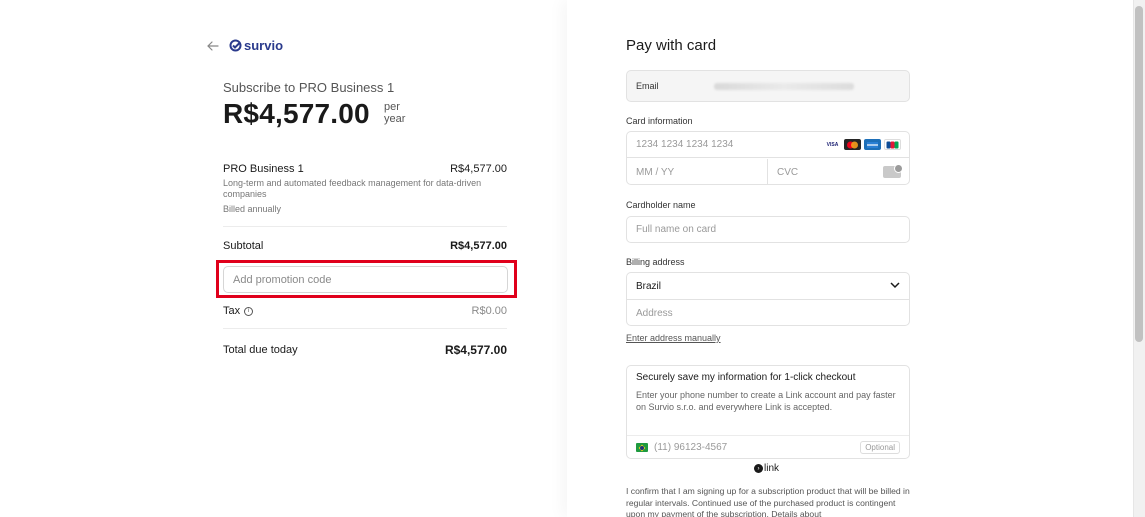 This screenshot has height=517, width=1145. I want to click on chevron-down-icon, so click(895, 285).